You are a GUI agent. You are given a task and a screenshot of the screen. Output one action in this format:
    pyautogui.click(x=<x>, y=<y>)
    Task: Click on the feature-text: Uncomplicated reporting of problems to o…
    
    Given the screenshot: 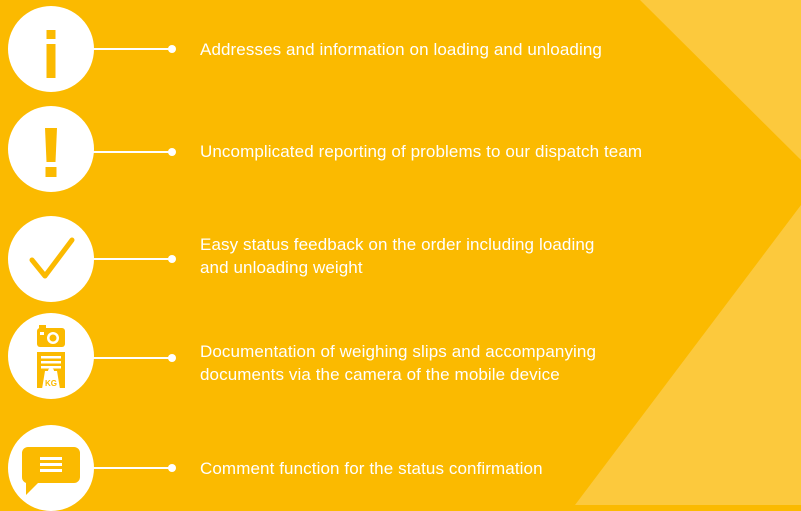 What is the action you would take?
    pyautogui.click(x=421, y=151)
    